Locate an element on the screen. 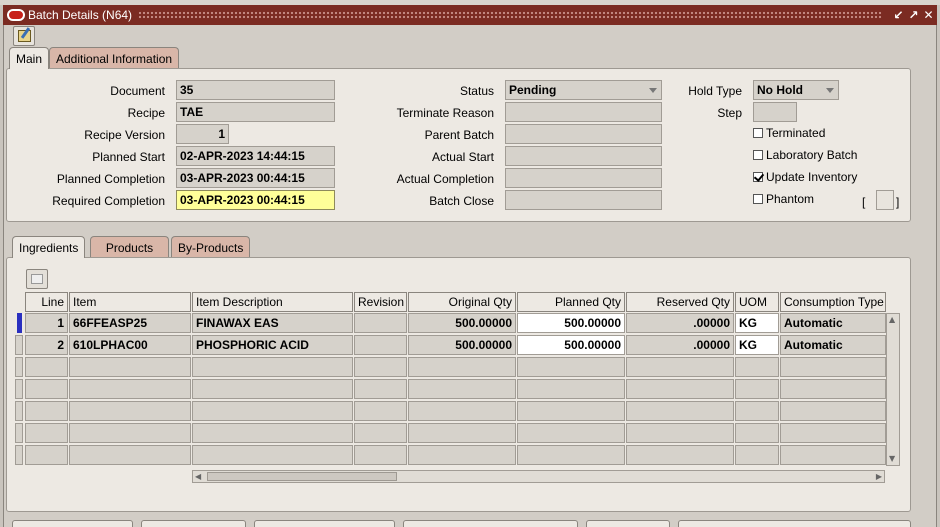  required-completion-field: 03-APR-2023 00:44:15 is located at coordinates (255, 200).